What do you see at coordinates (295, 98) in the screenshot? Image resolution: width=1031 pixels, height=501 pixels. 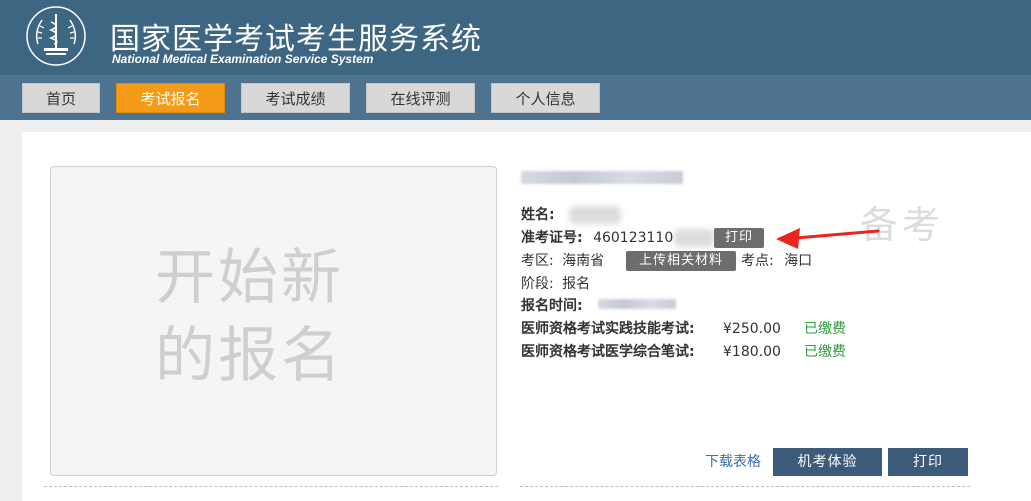 I see `tab-exam-scores: 考试成绩` at bounding box center [295, 98].